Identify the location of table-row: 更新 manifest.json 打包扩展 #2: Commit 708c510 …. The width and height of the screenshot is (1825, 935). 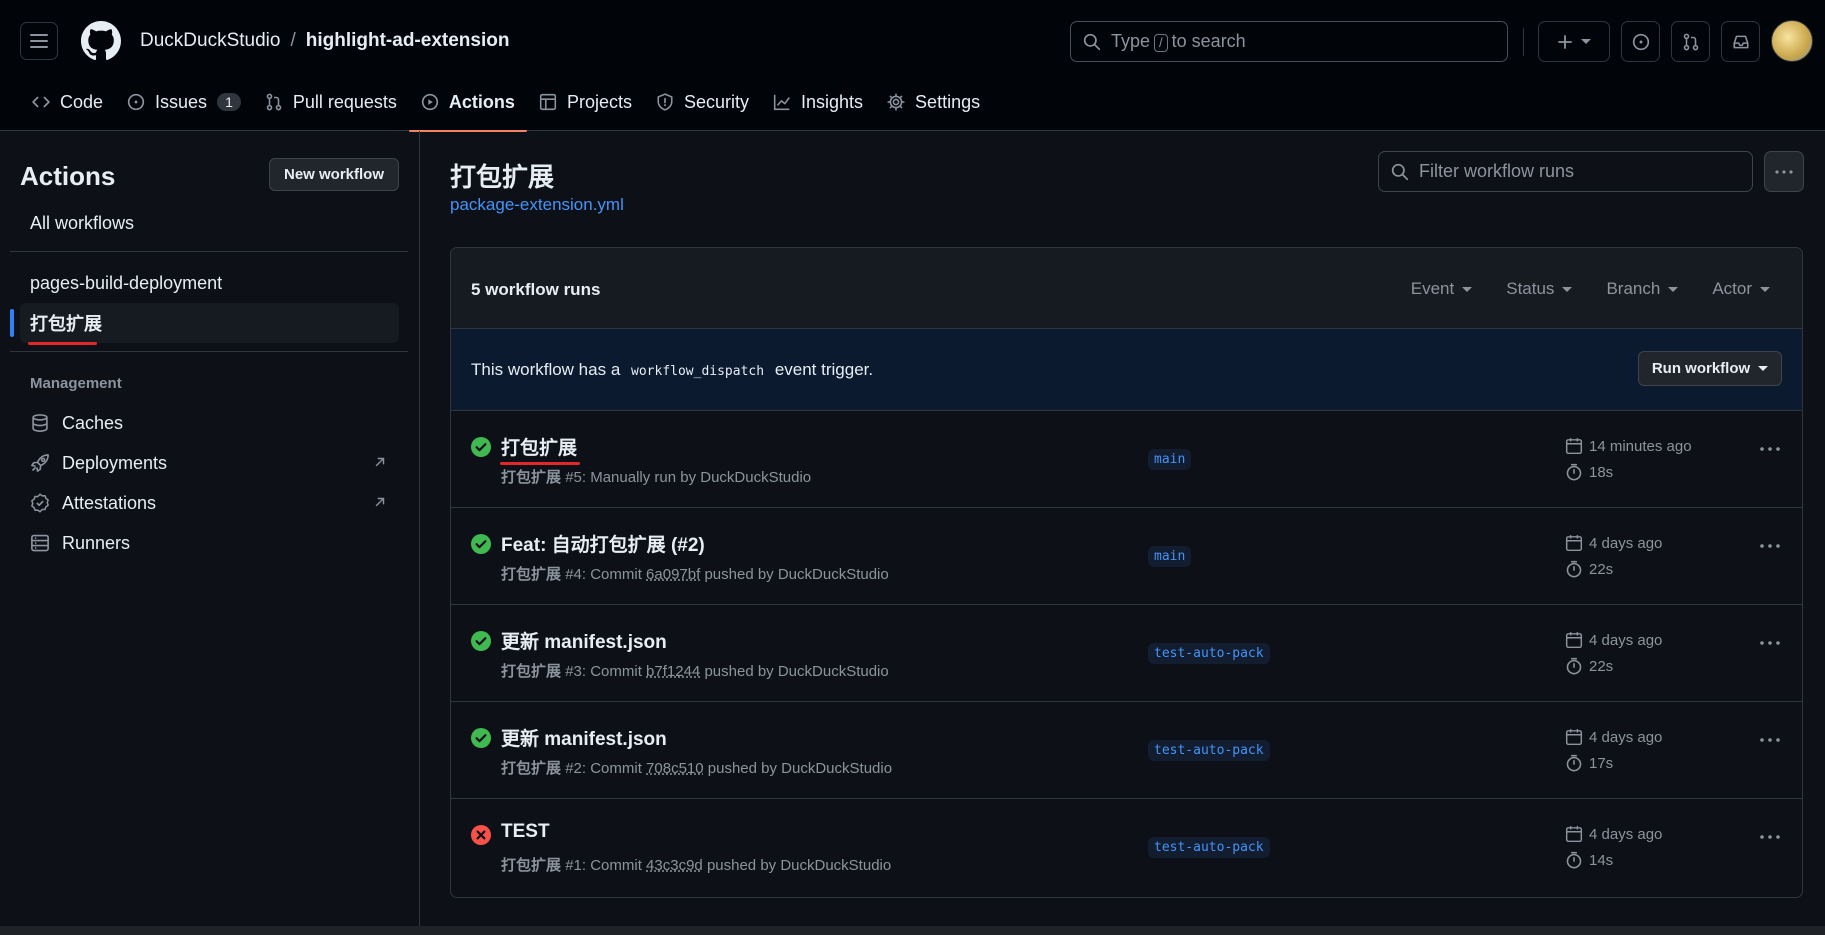
(1126, 750).